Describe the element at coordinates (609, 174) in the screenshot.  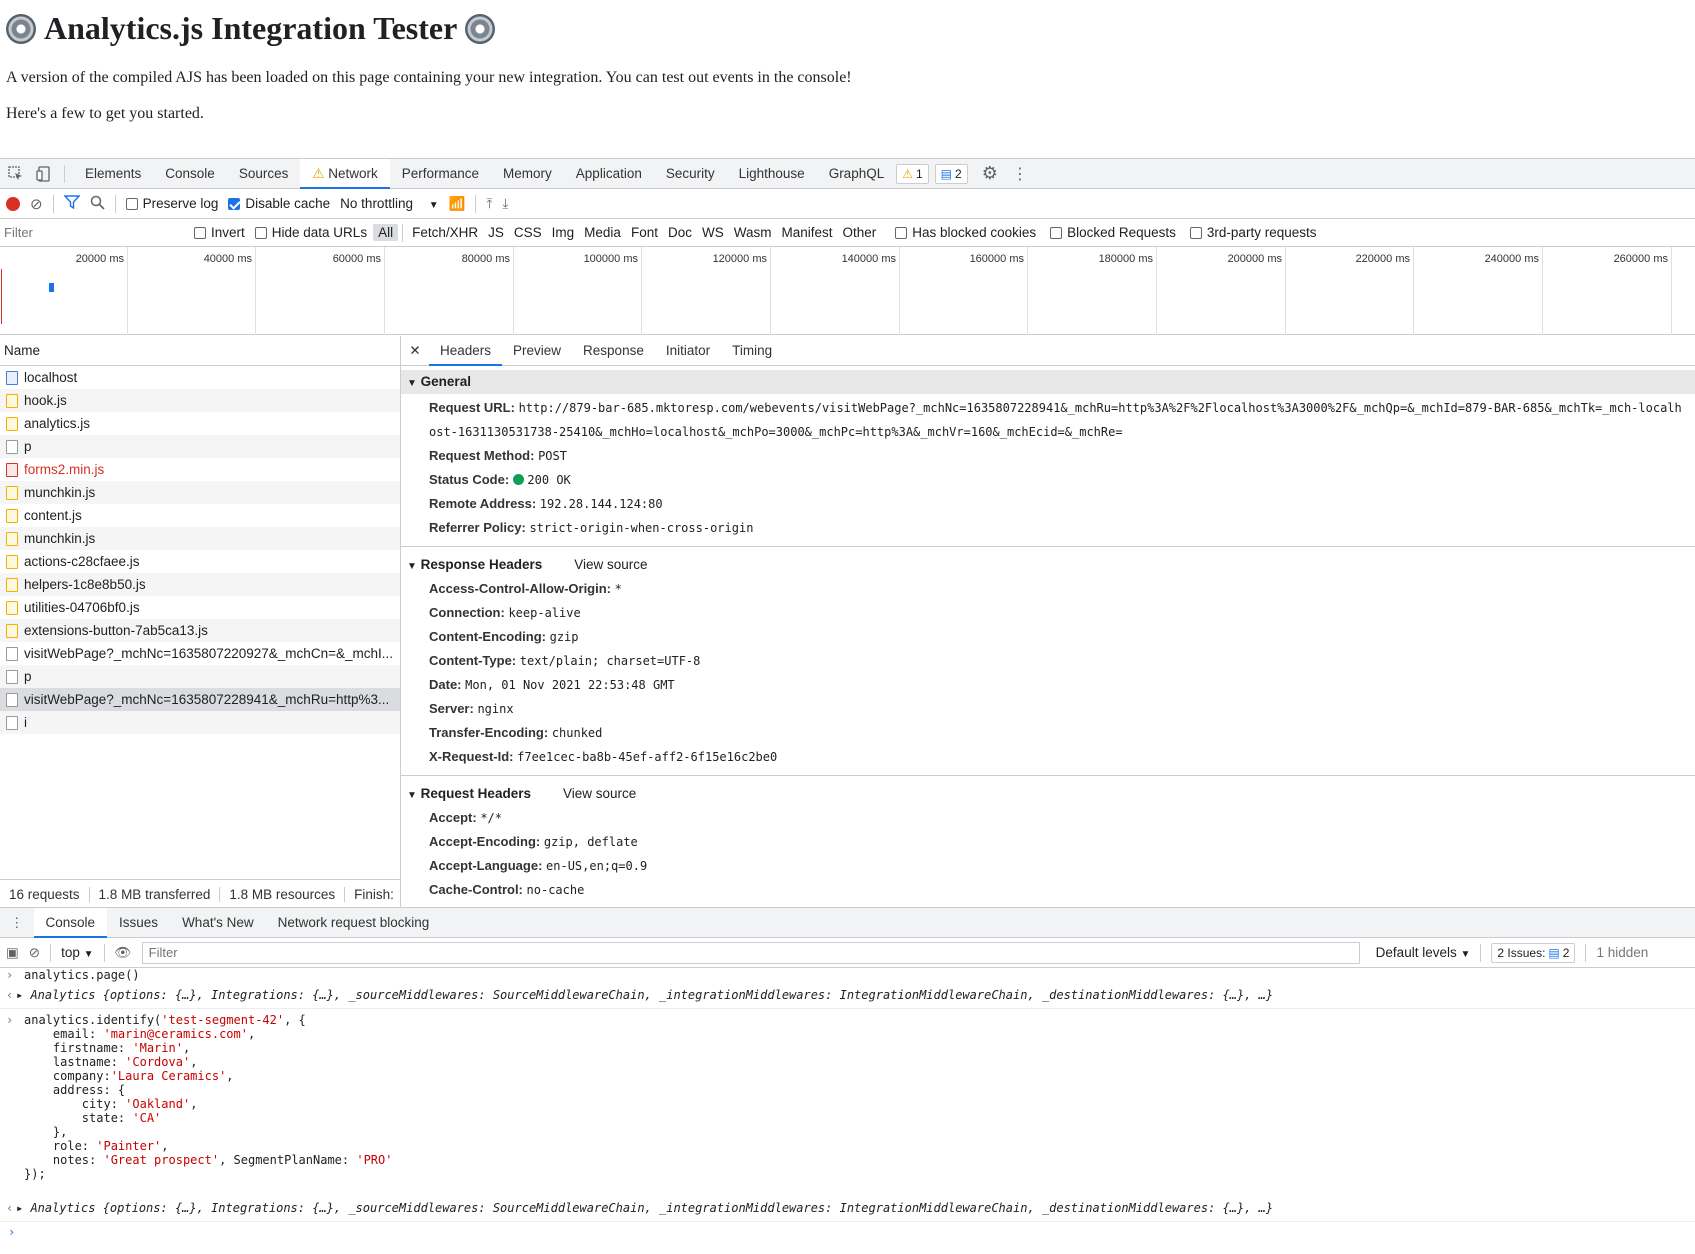
I see `tab-application: Application` at that location.